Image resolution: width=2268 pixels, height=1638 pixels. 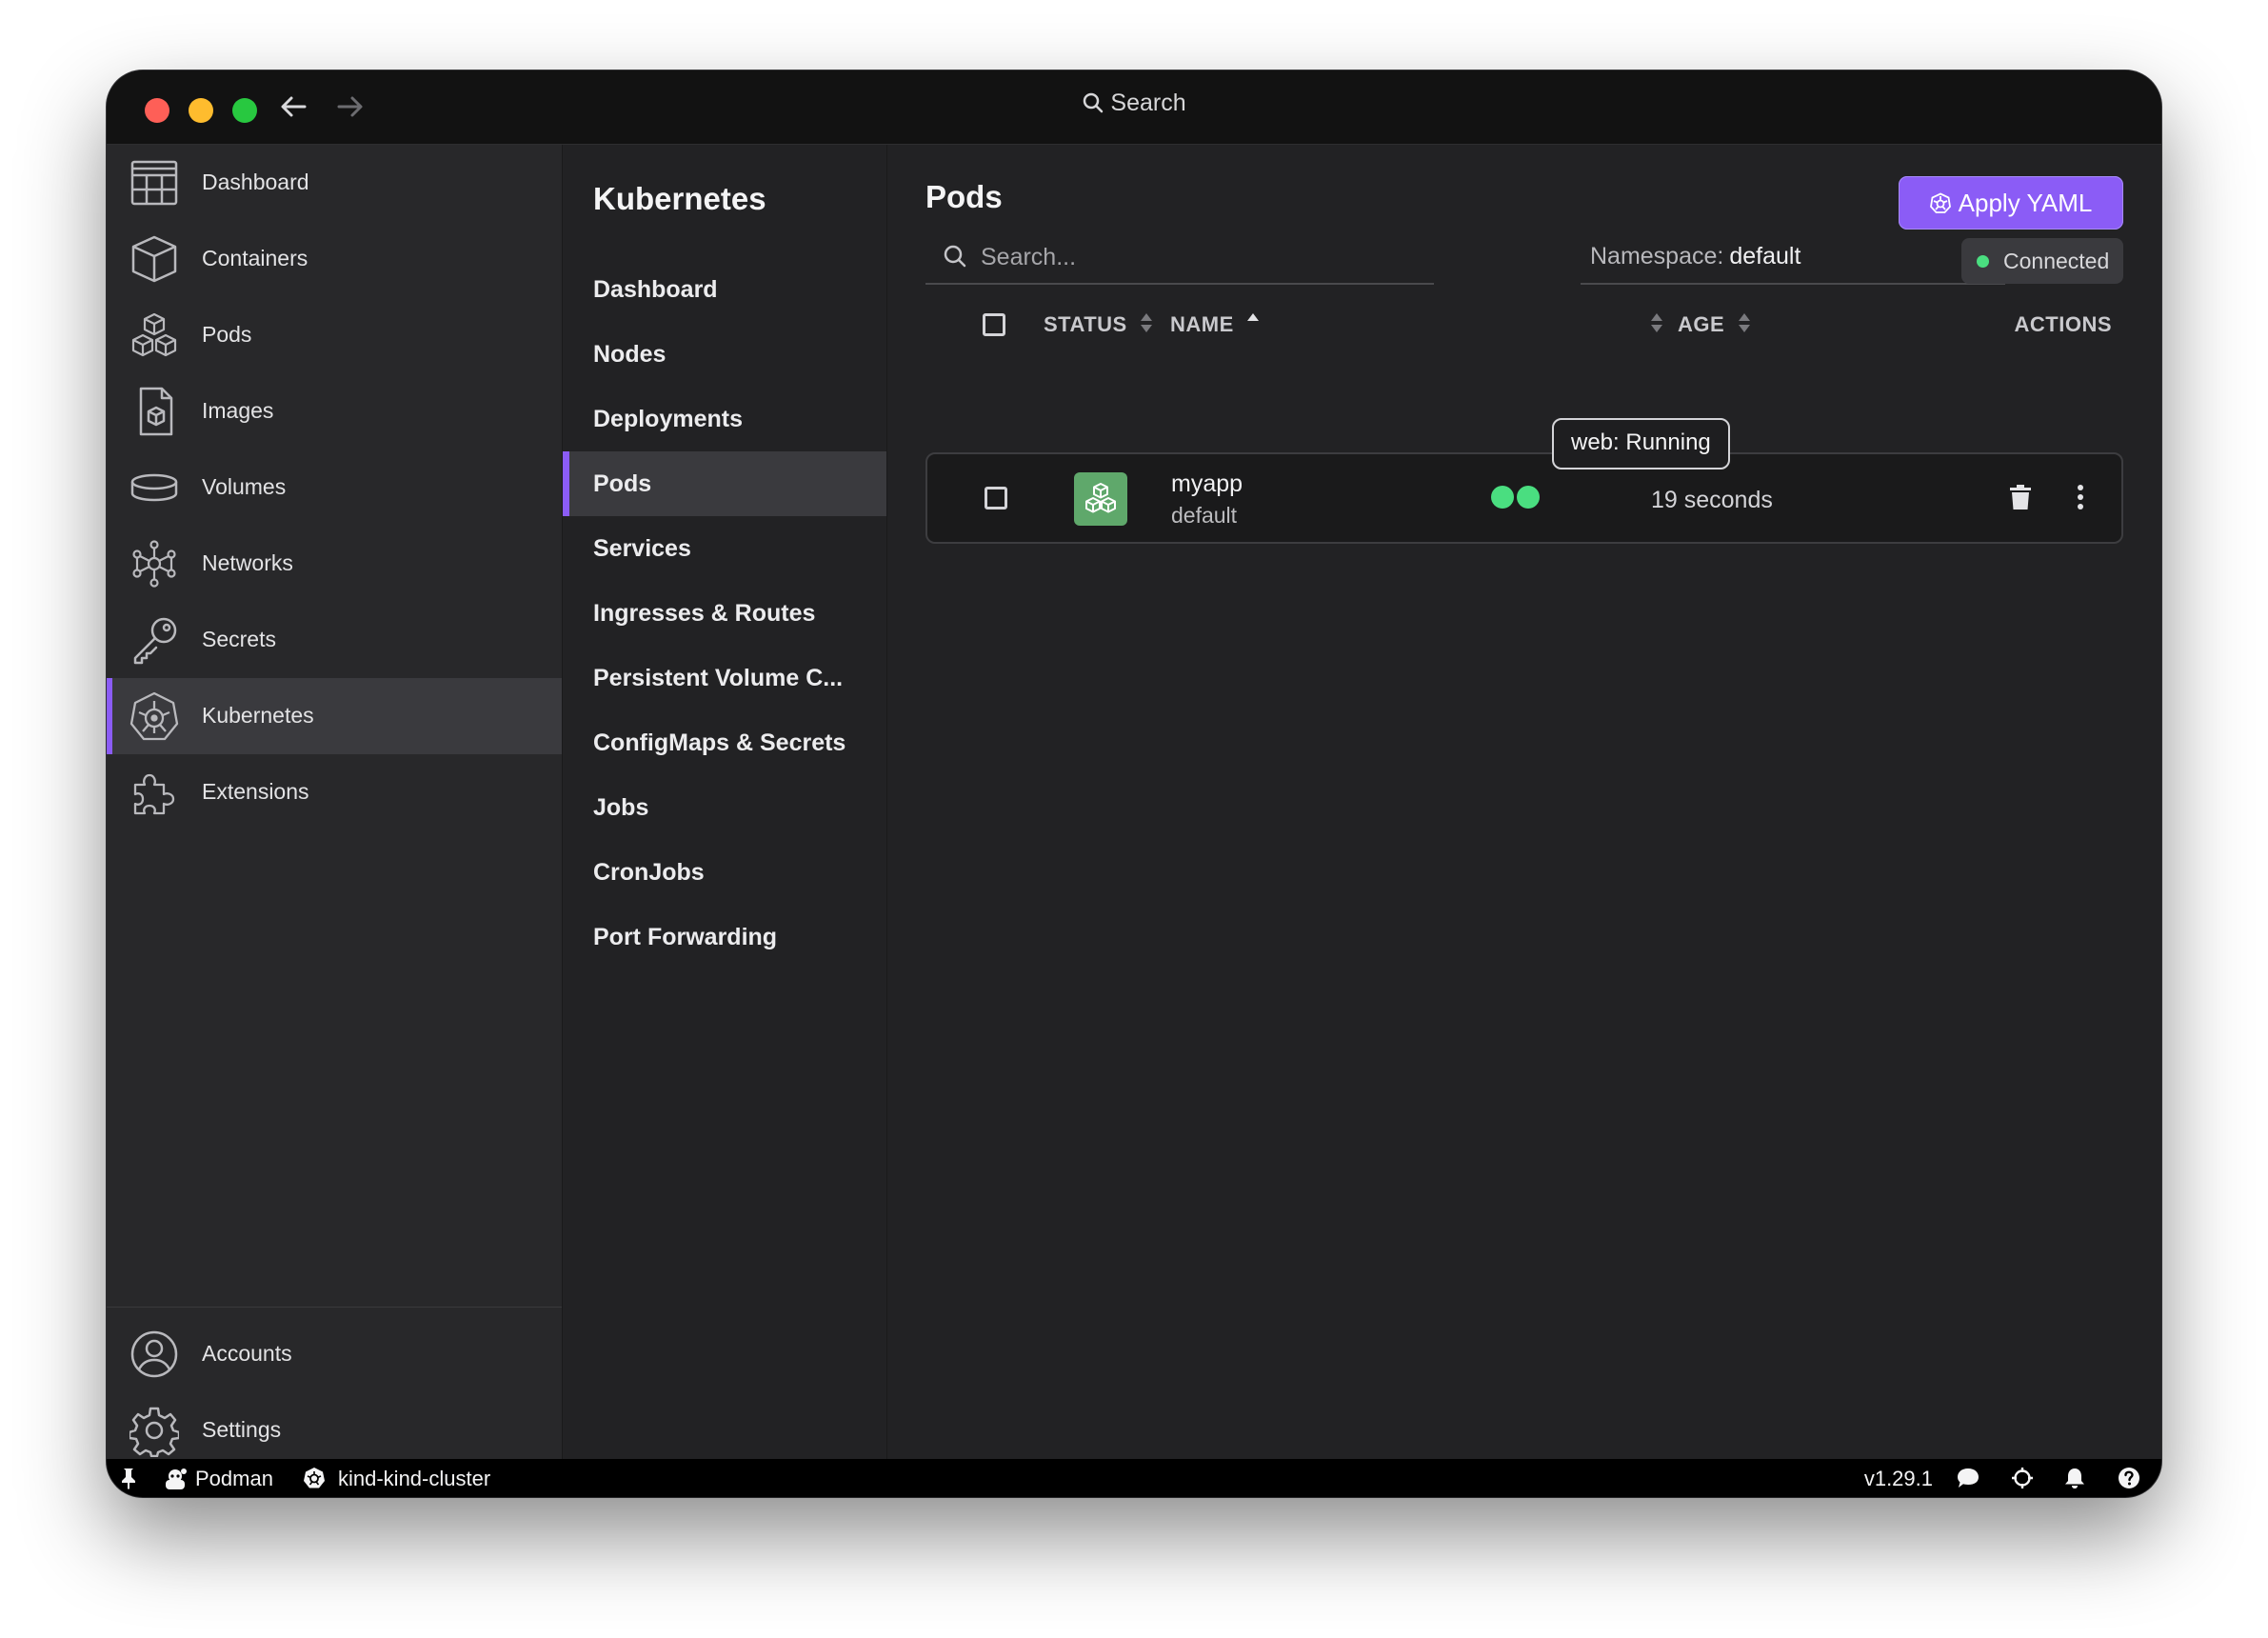 I want to click on subnav-label: Deployments, so click(x=668, y=419).